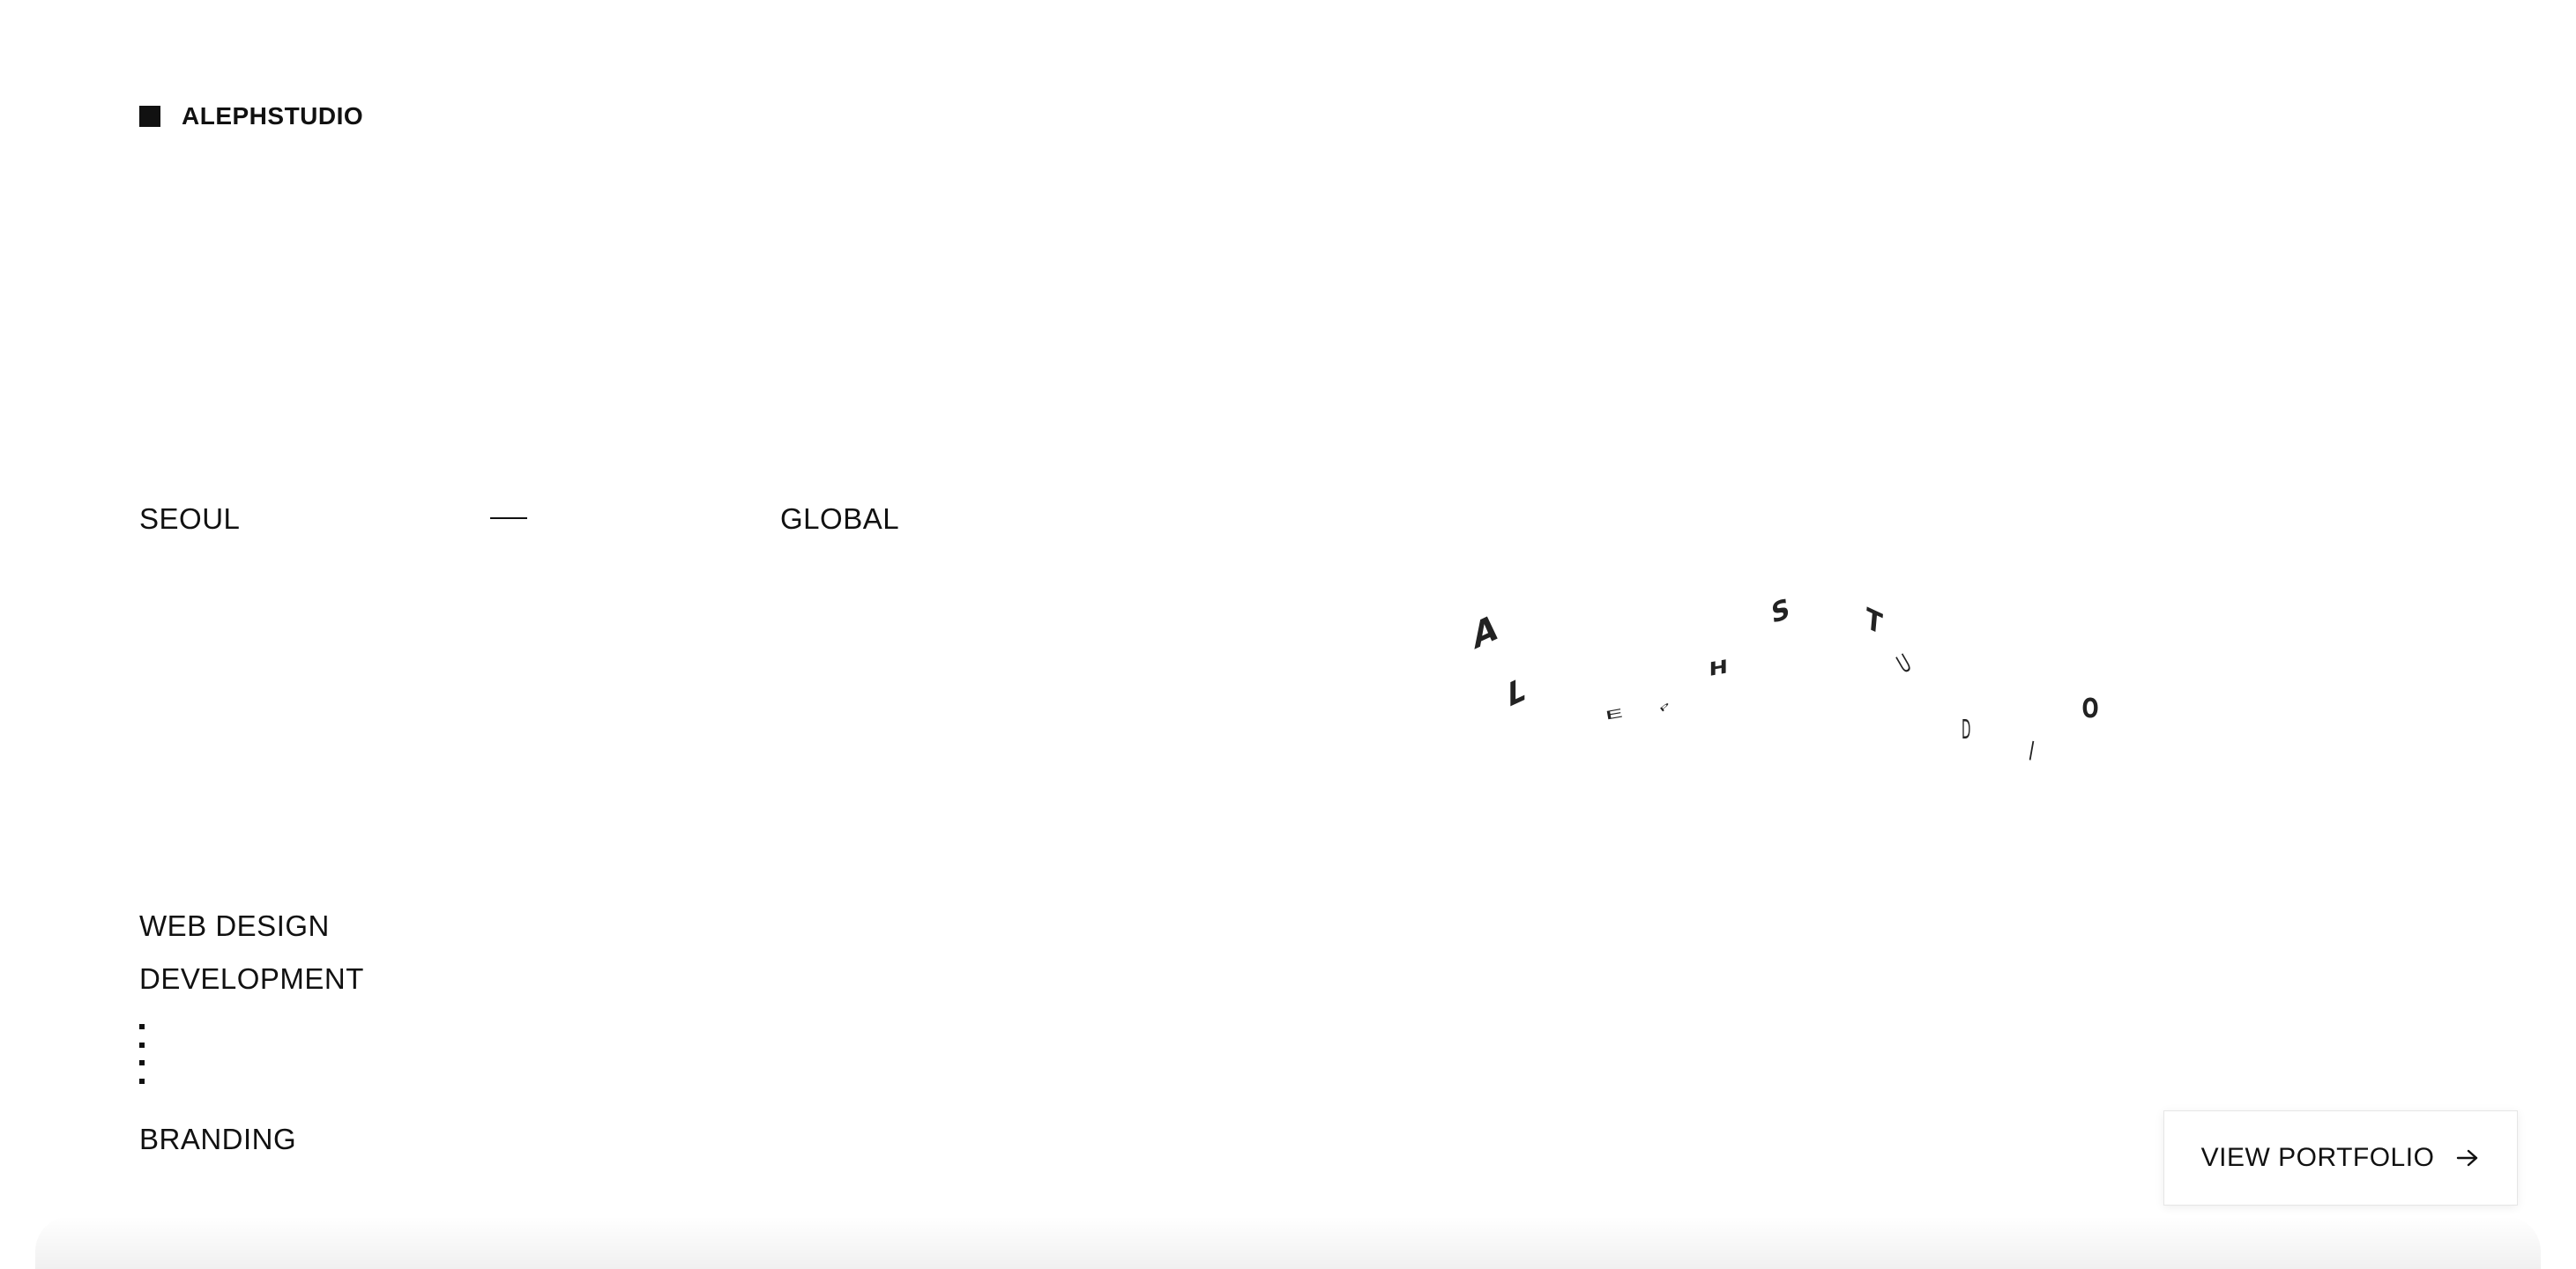 The height and width of the screenshot is (1269, 2576). I want to click on location-to: GLOBAL, so click(840, 518).